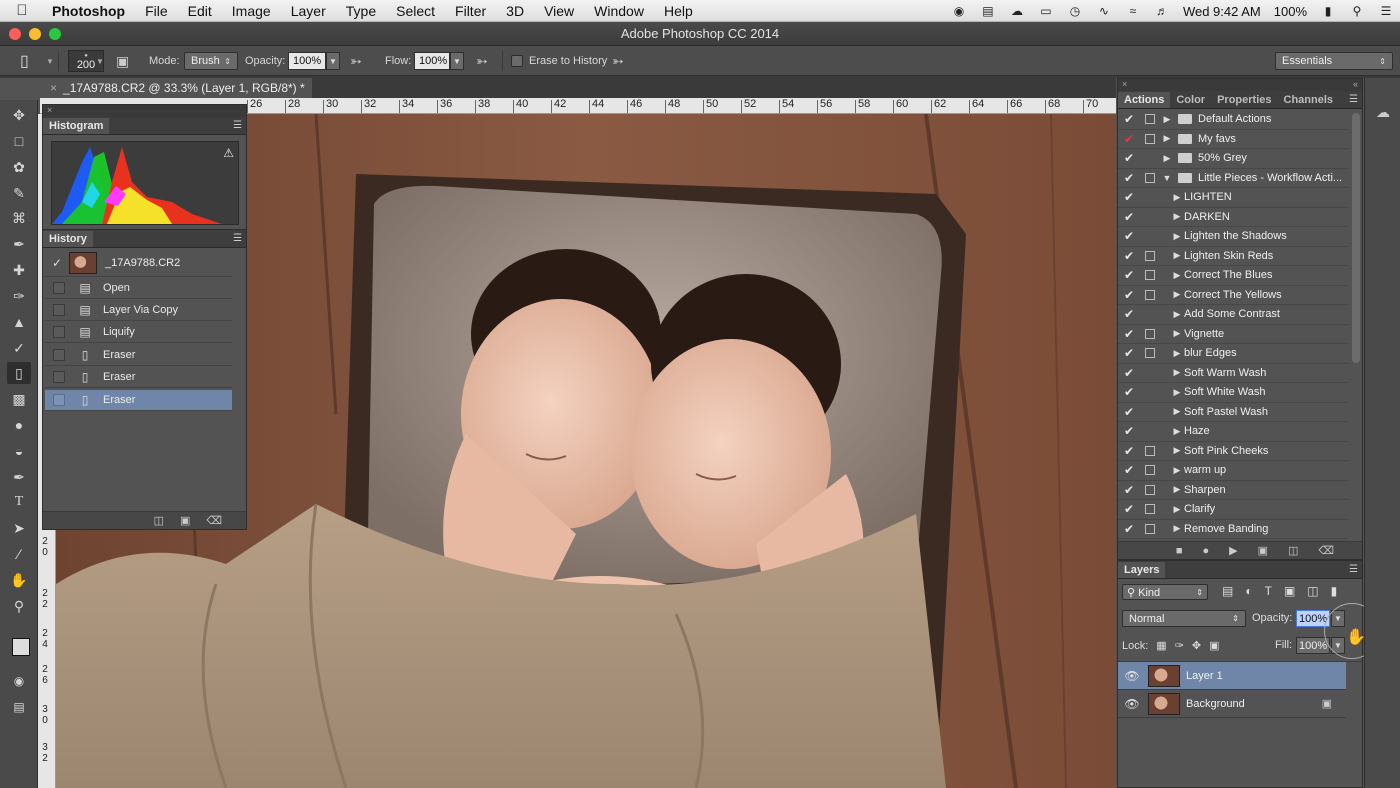  I want to click on eye-icon: 👁, so click(1132, 704).